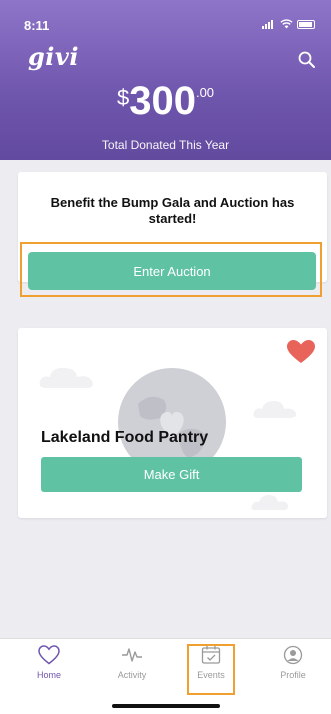 The height and width of the screenshot is (714, 331). What do you see at coordinates (125, 437) in the screenshot?
I see `organization-name: Lakeland Food Pantry` at bounding box center [125, 437].